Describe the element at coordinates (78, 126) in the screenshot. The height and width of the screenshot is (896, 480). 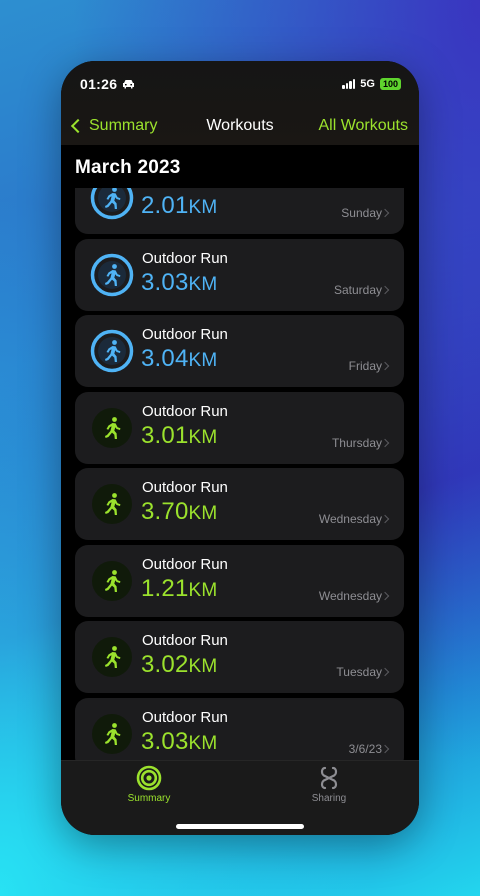
I see `chevron-left-icon` at that location.